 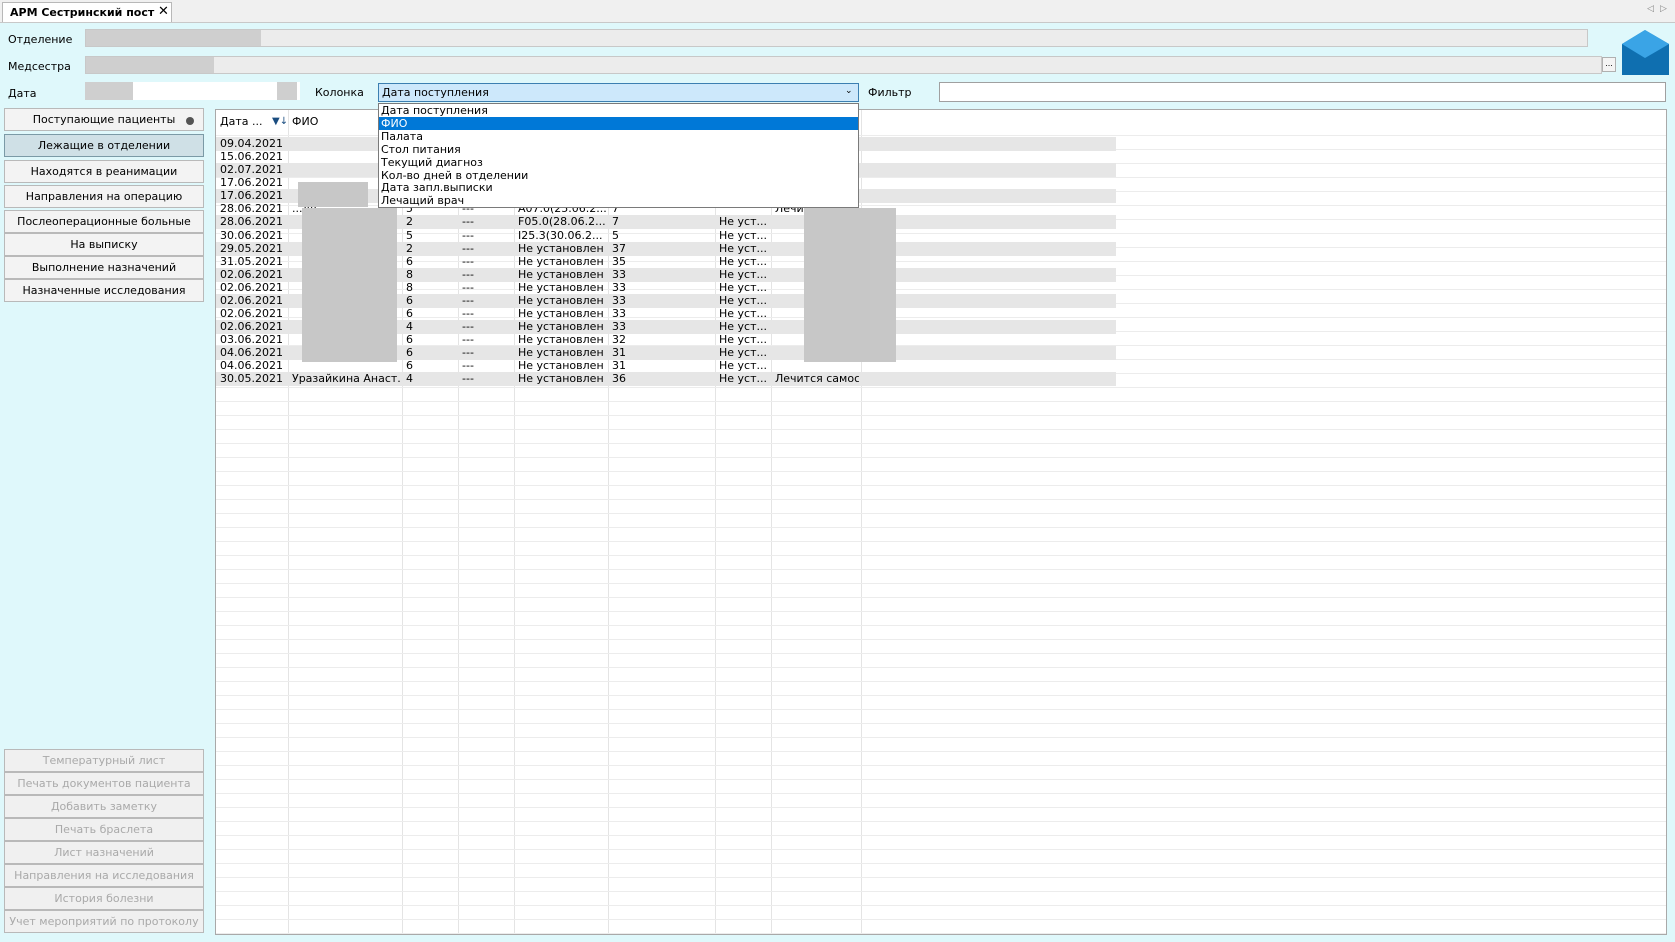 I want to click on filter-input, so click(x=1302, y=92).